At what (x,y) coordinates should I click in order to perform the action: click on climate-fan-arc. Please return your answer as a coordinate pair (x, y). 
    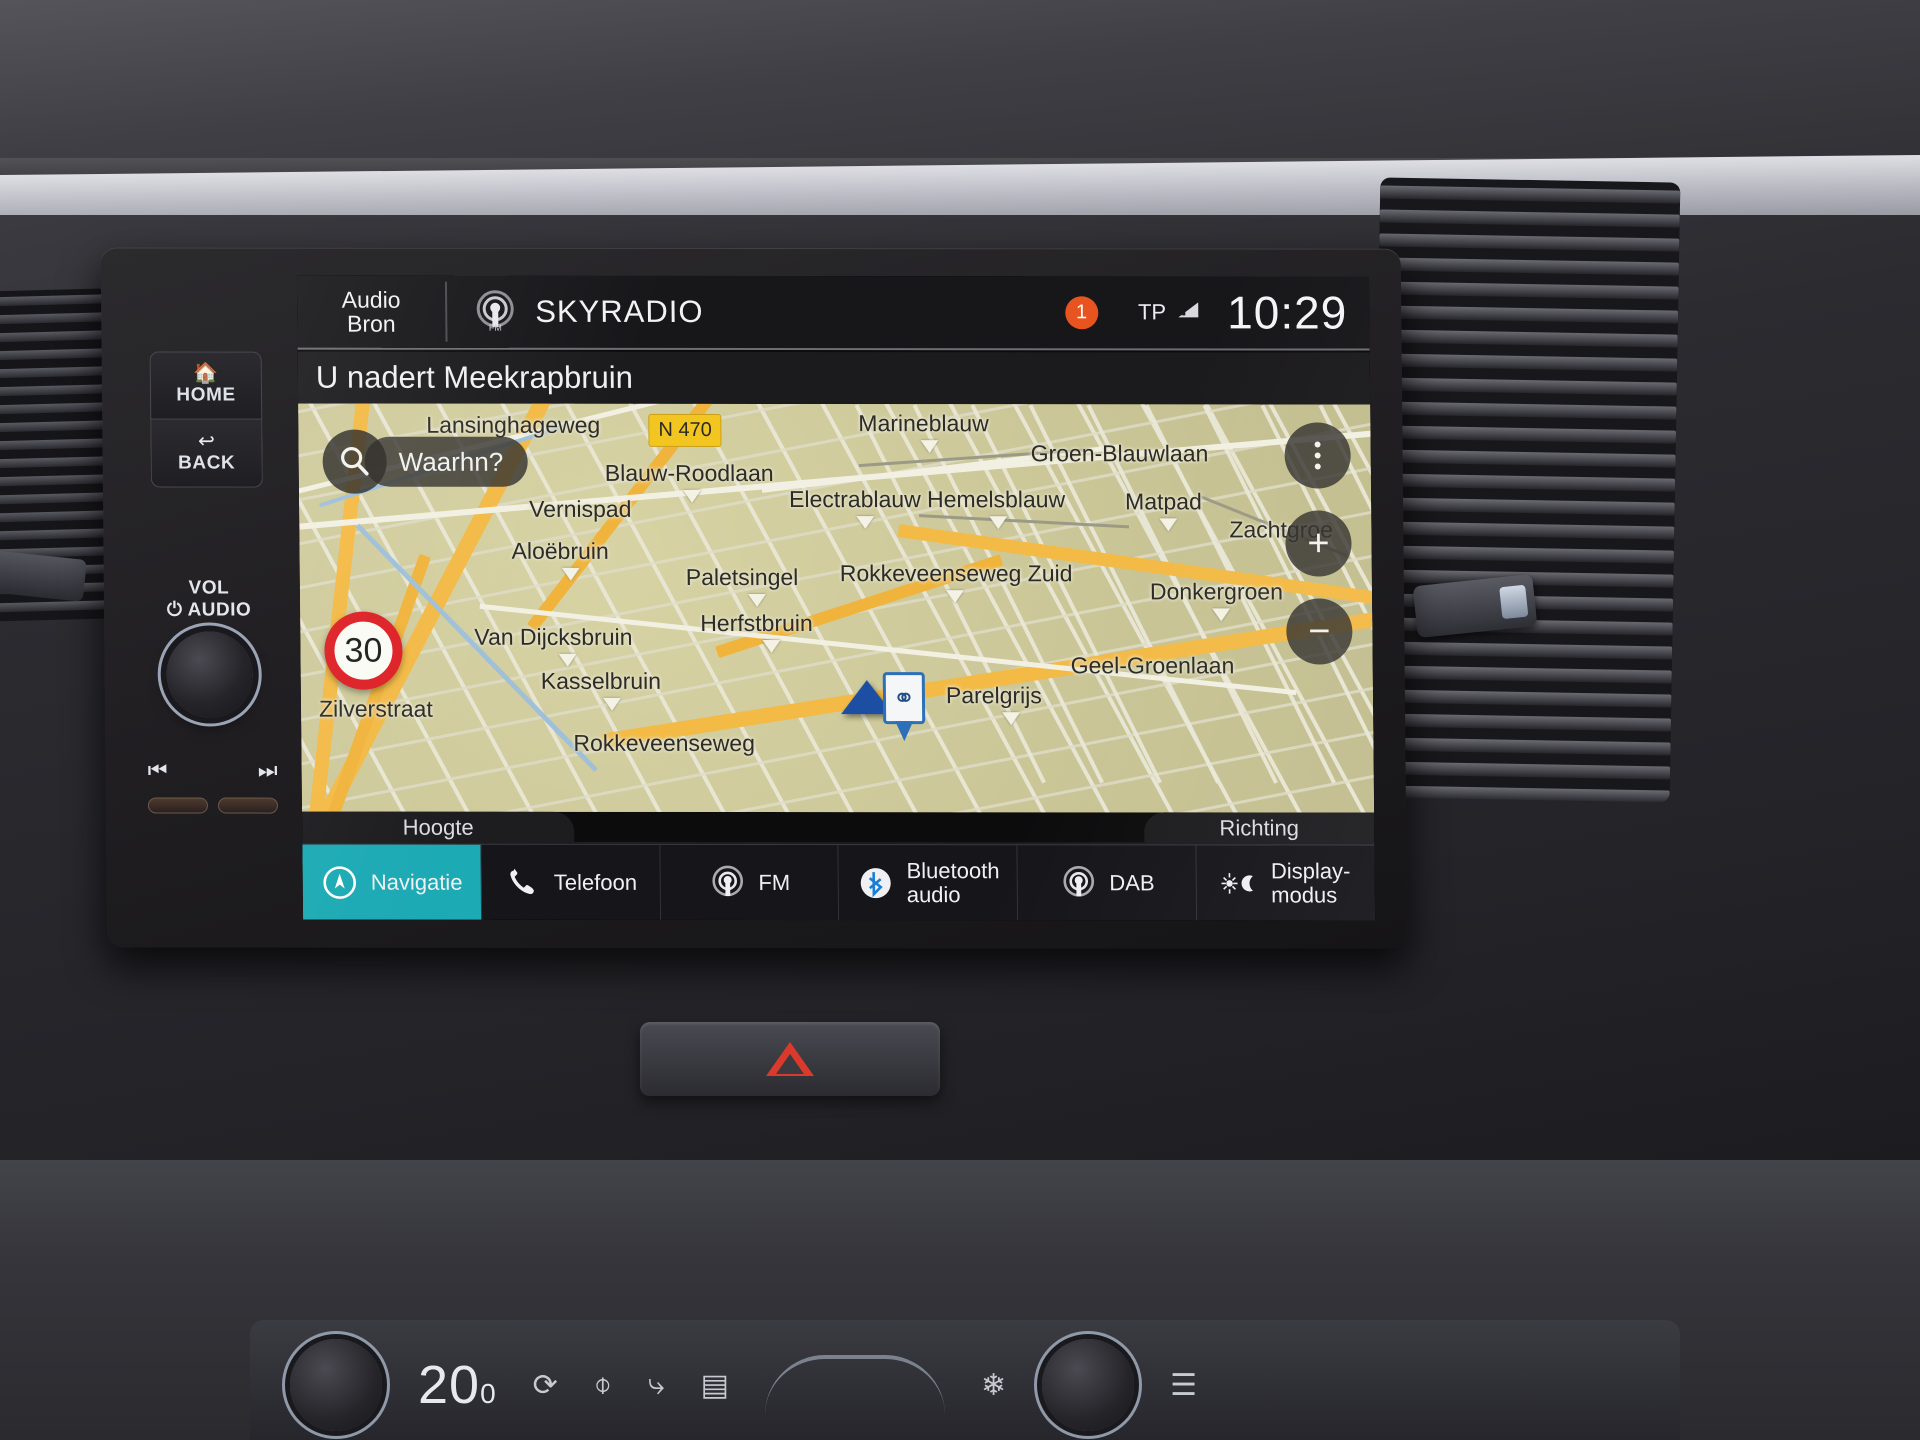
    Looking at the image, I should click on (854, 1385).